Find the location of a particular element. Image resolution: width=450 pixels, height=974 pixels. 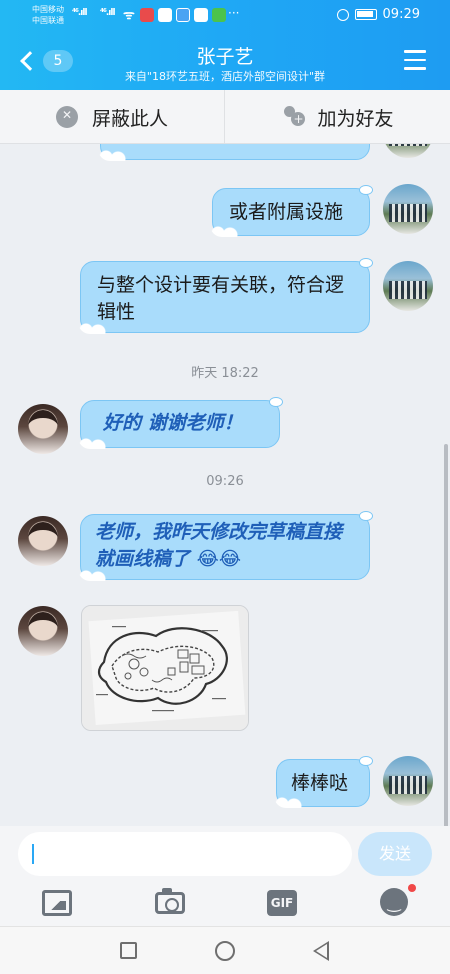

timestamp: 09:26 is located at coordinates (225, 481).